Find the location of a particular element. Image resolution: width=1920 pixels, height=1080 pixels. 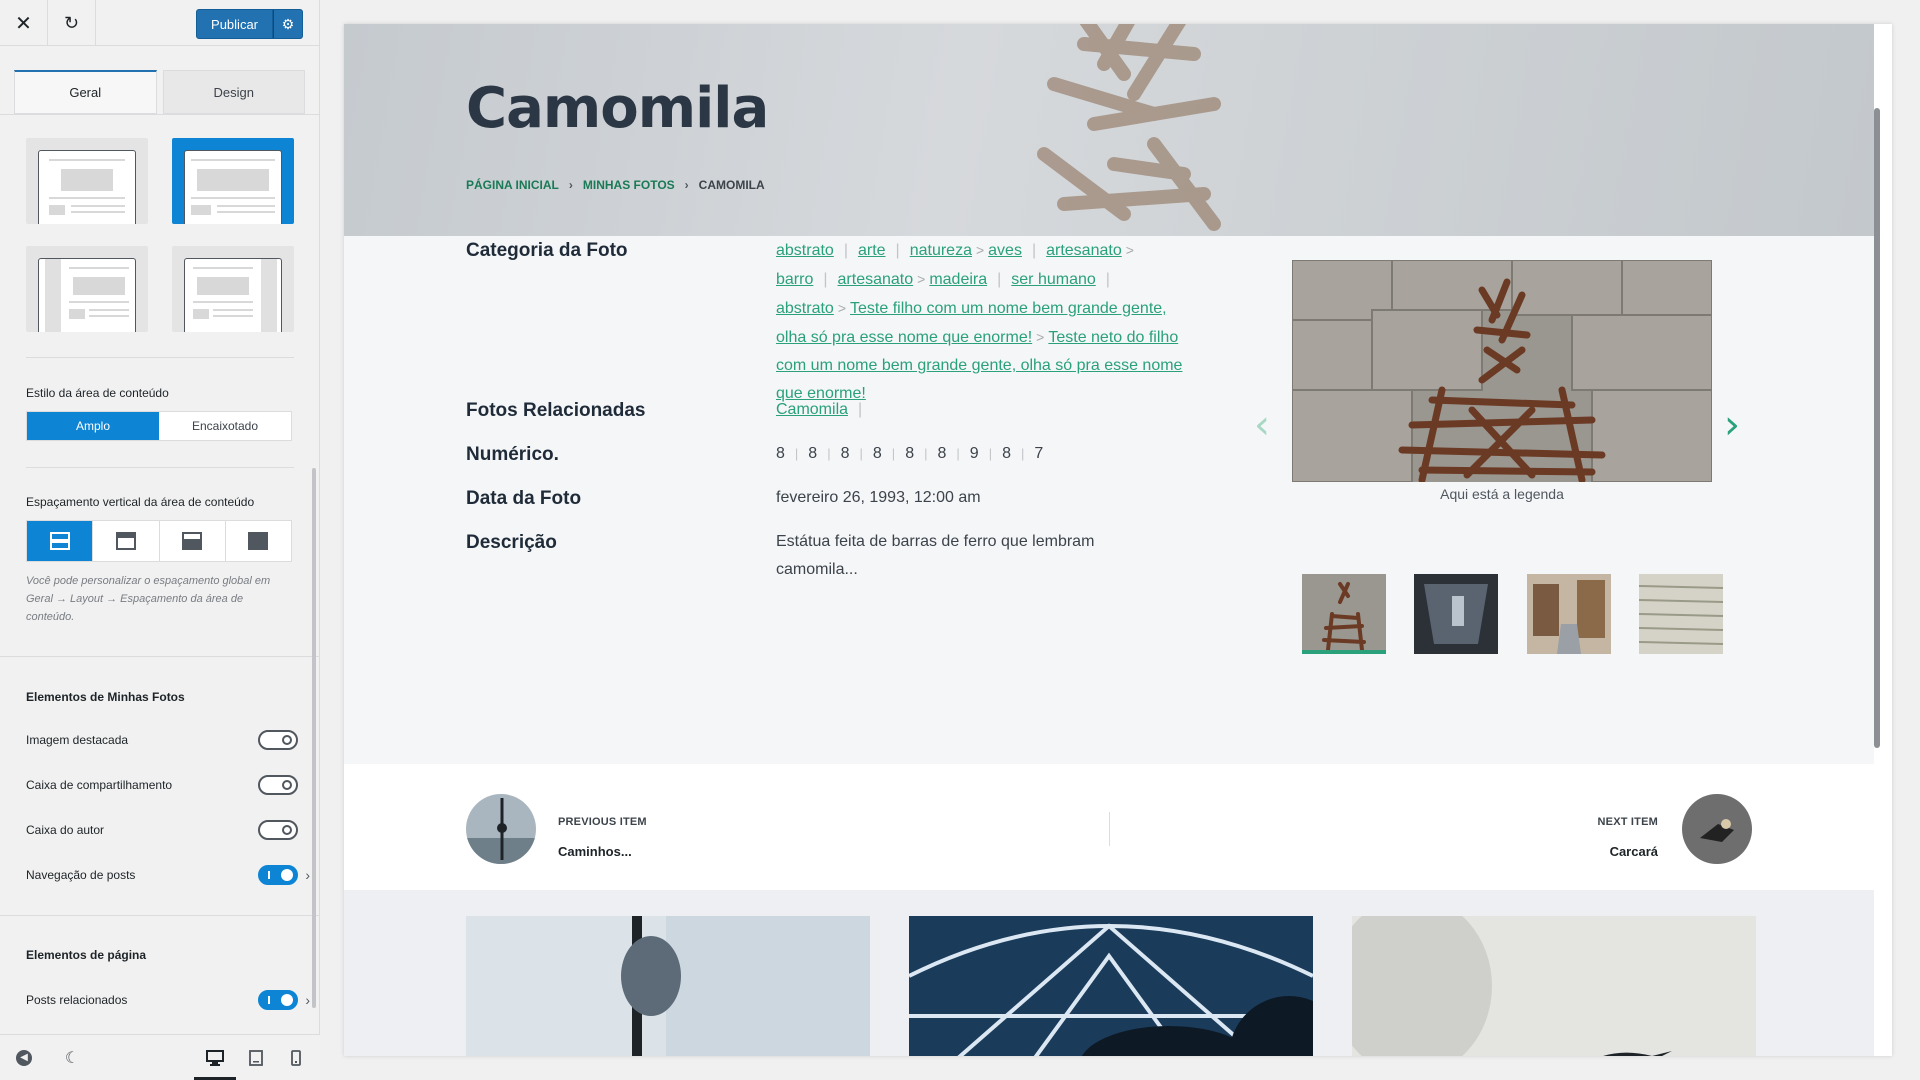

sidebar-footer: ◀ ☾ is located at coordinates (160, 1057).